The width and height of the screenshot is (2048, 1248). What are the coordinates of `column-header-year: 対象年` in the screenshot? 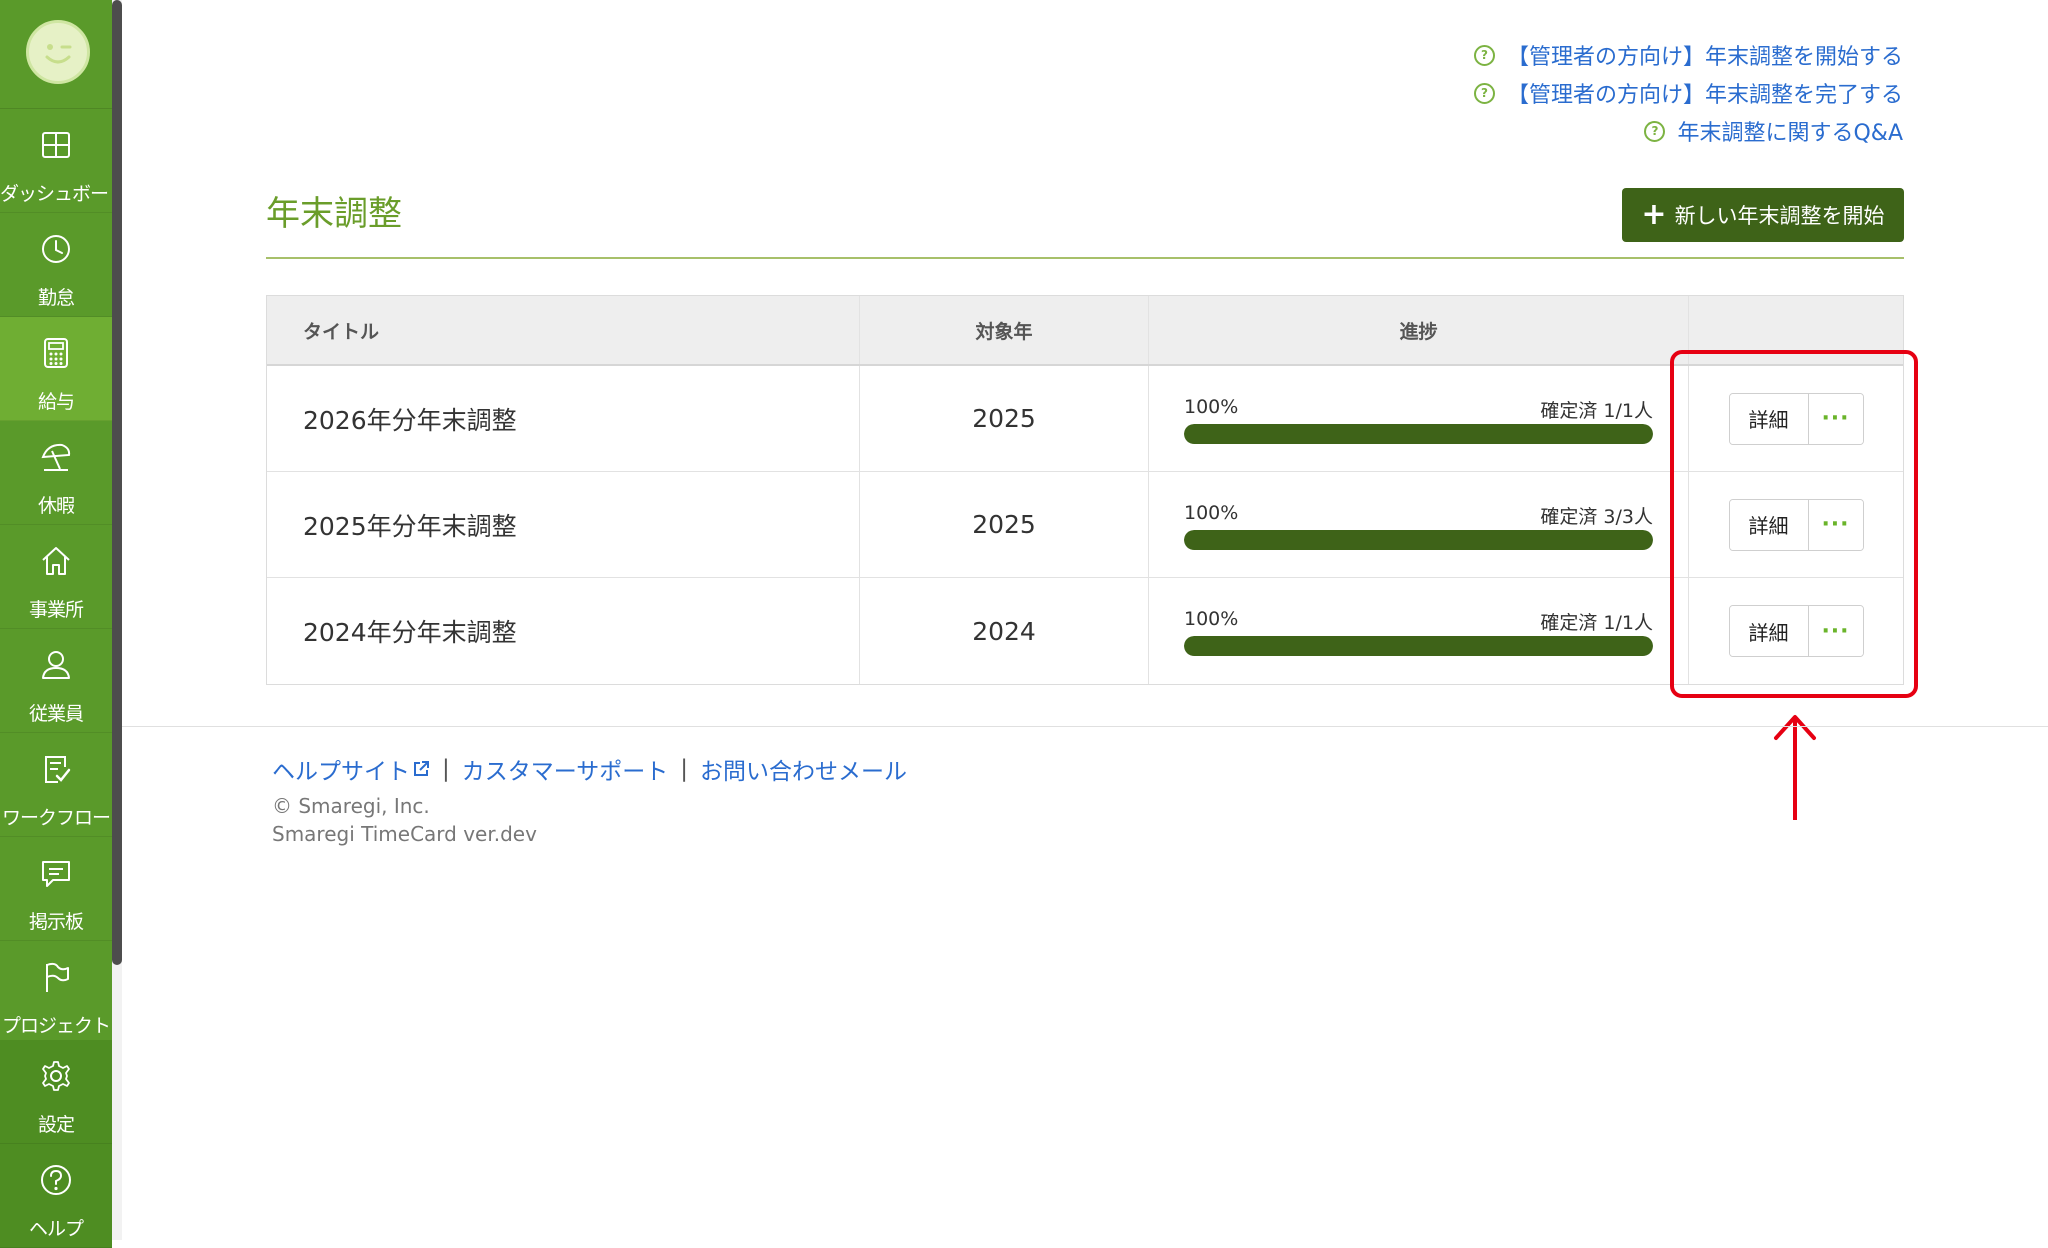 It's located at (1004, 330).